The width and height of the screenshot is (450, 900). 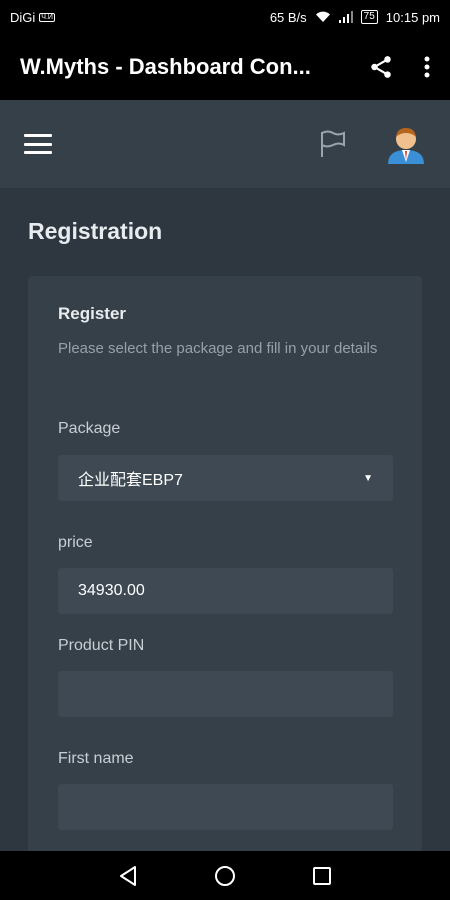 I want to click on network-speed: 65 B/s, so click(x=288, y=17).